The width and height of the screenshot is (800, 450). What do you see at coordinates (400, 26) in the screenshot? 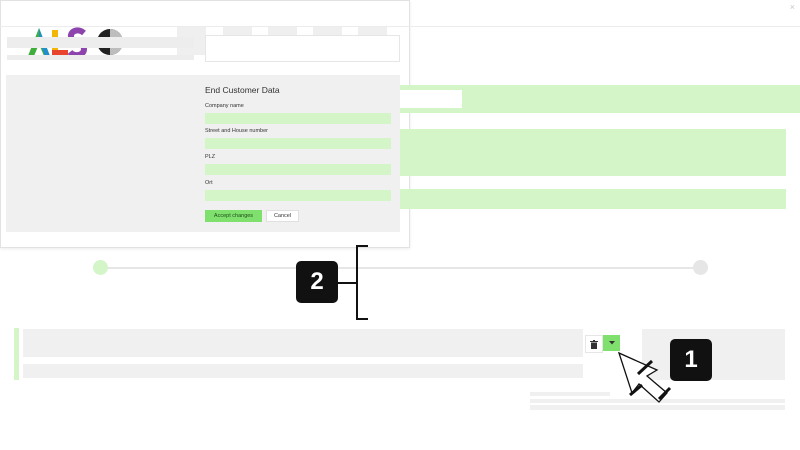
I see `modal-divider` at bounding box center [400, 26].